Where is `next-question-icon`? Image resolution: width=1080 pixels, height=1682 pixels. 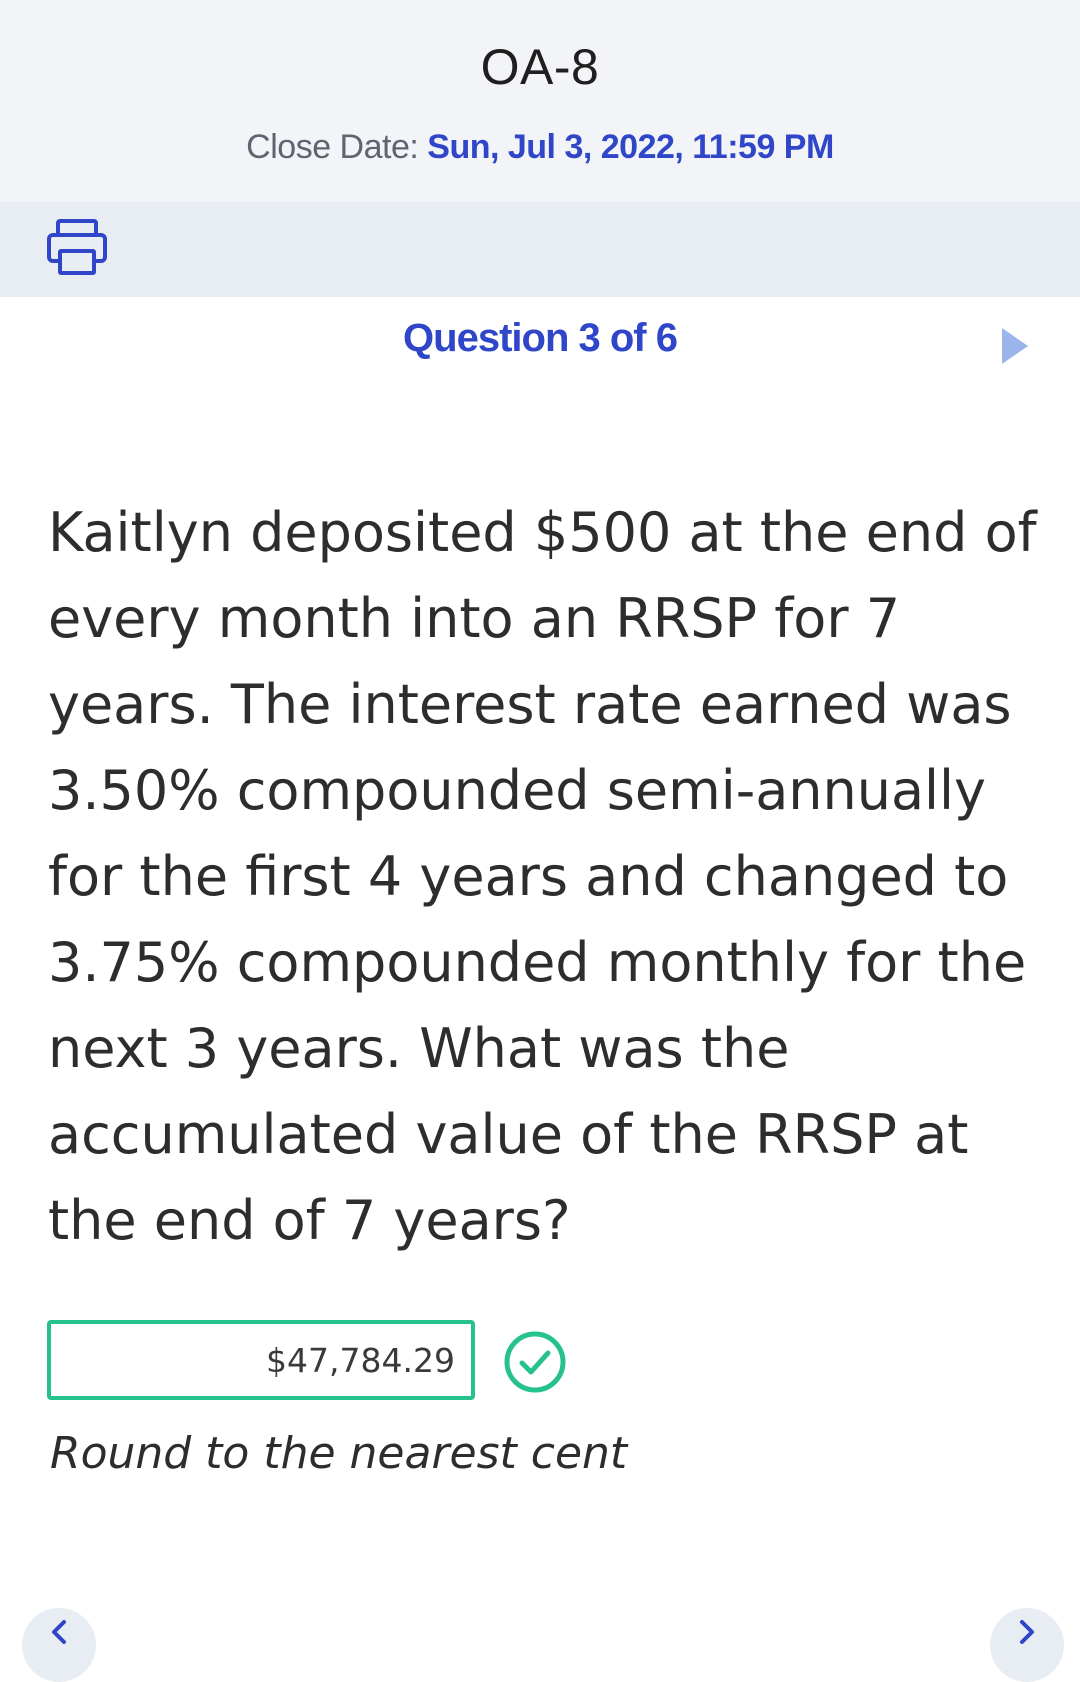 next-question-icon is located at coordinates (1015, 346).